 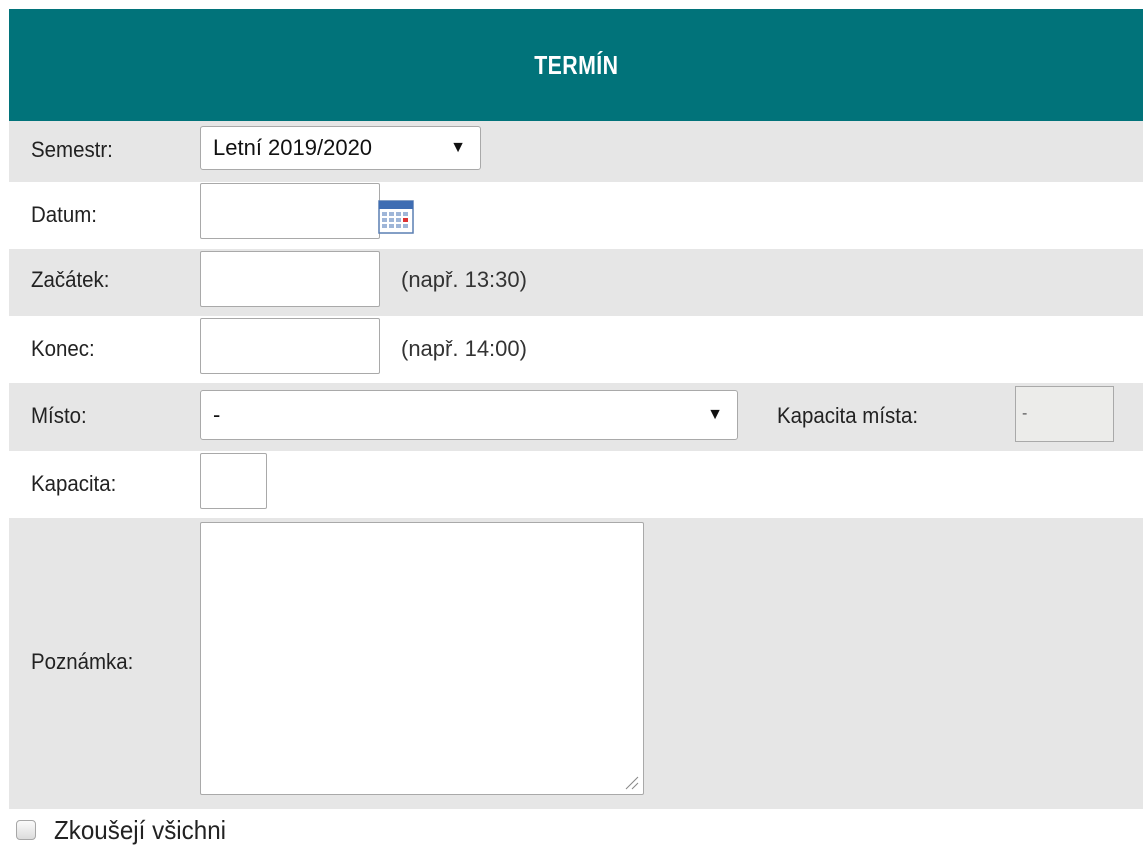 I want to click on zacatek-hint: (např. 13:30), so click(x=464, y=279).